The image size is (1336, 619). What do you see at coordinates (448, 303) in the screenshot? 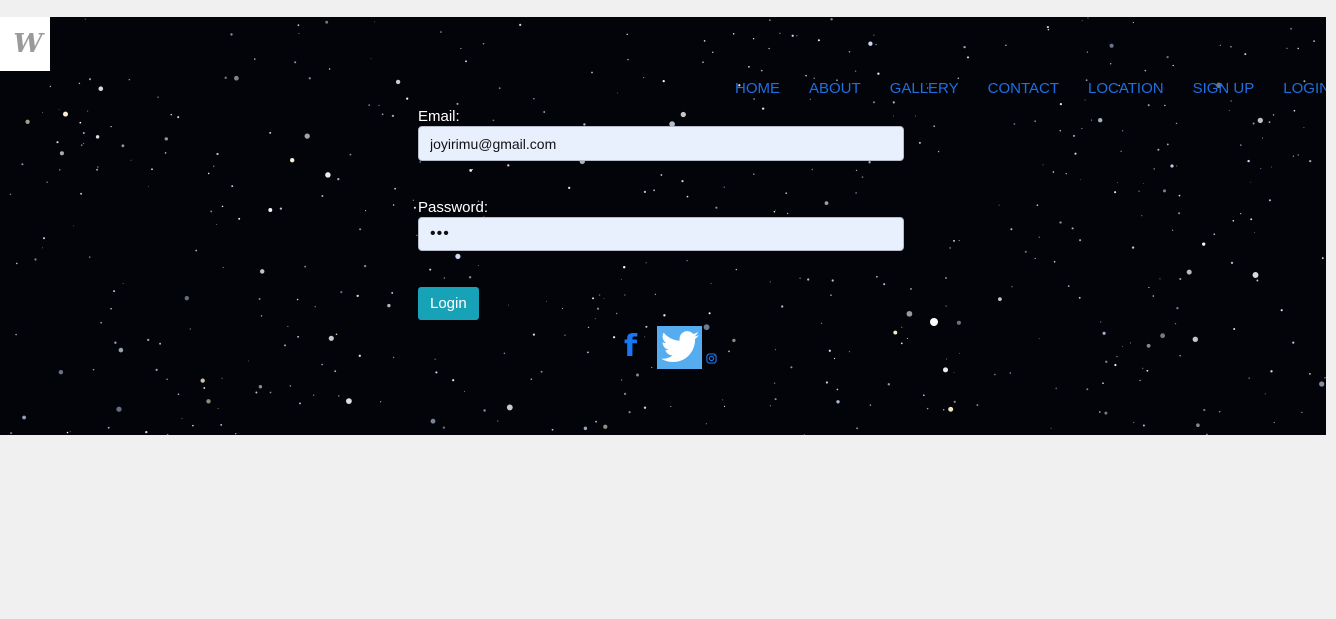
I see `login-button: Login` at bounding box center [448, 303].